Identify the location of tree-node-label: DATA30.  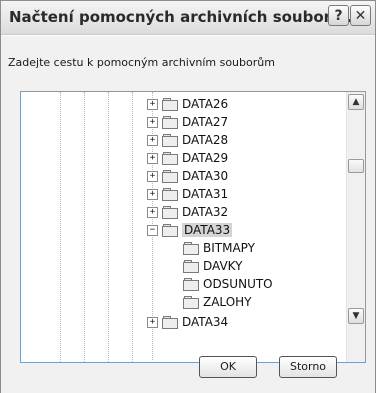
(205, 176).